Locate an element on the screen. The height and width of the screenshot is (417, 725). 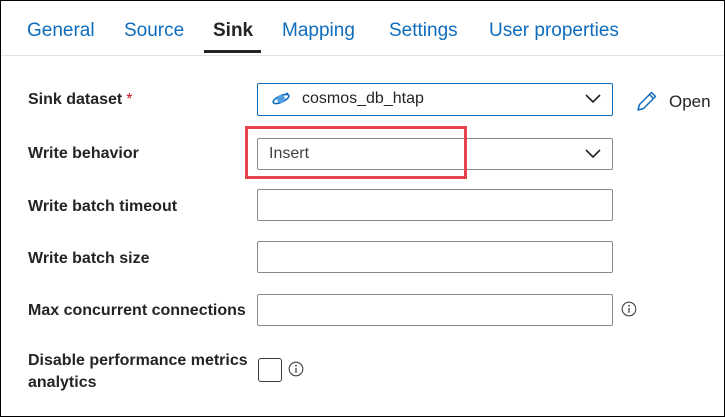
open-label: Open is located at coordinates (690, 101).